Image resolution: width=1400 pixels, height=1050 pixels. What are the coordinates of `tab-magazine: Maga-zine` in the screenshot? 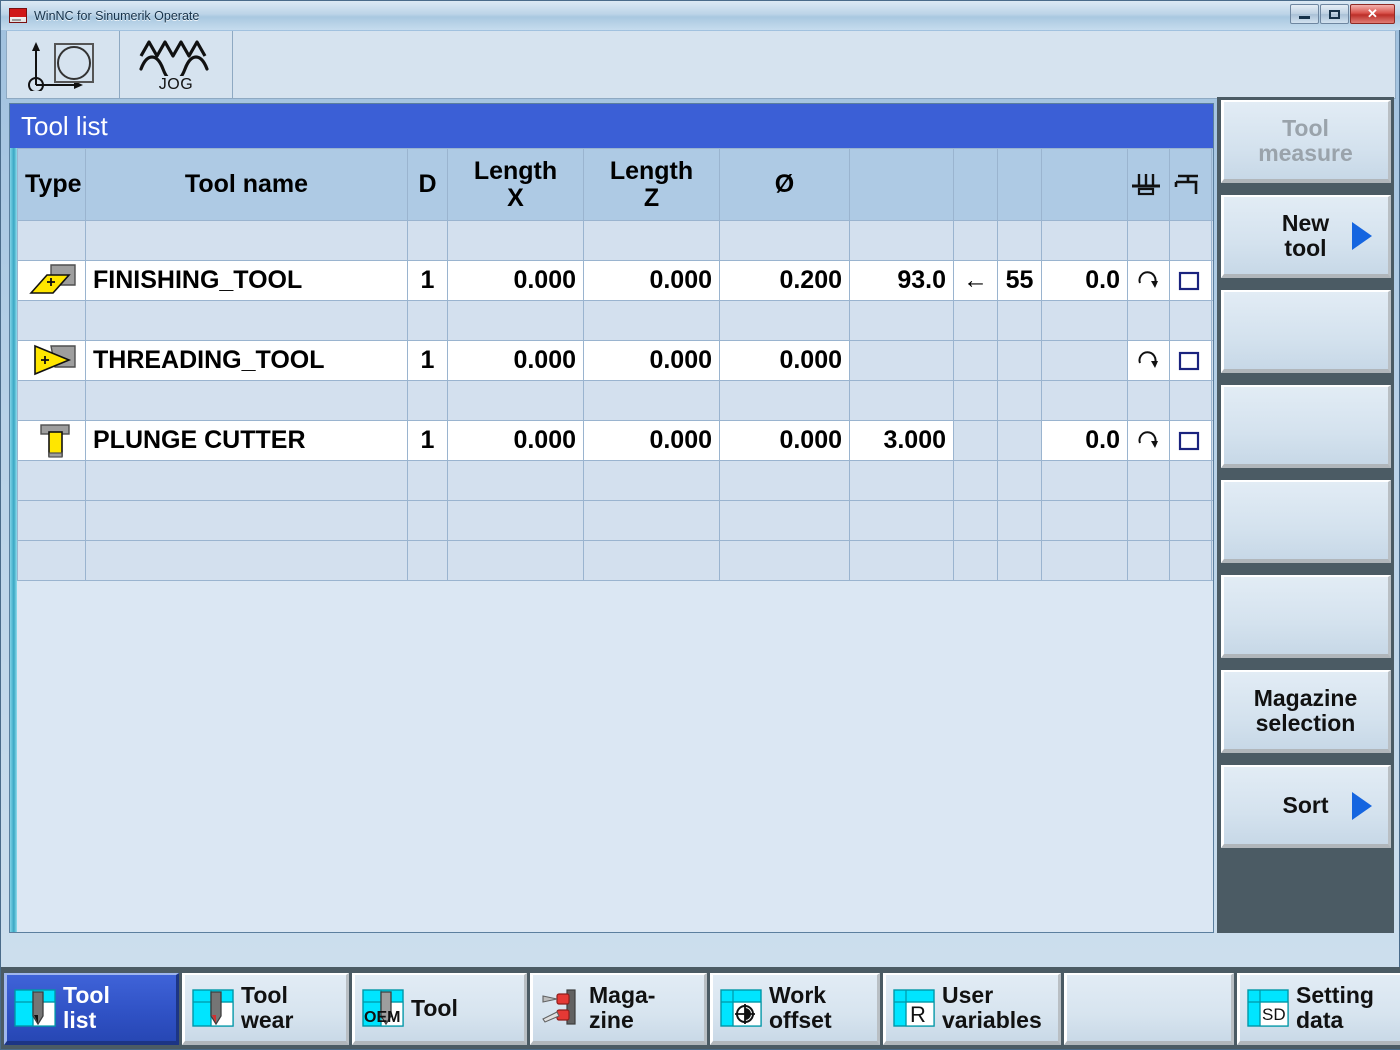 It's located at (618, 1009).